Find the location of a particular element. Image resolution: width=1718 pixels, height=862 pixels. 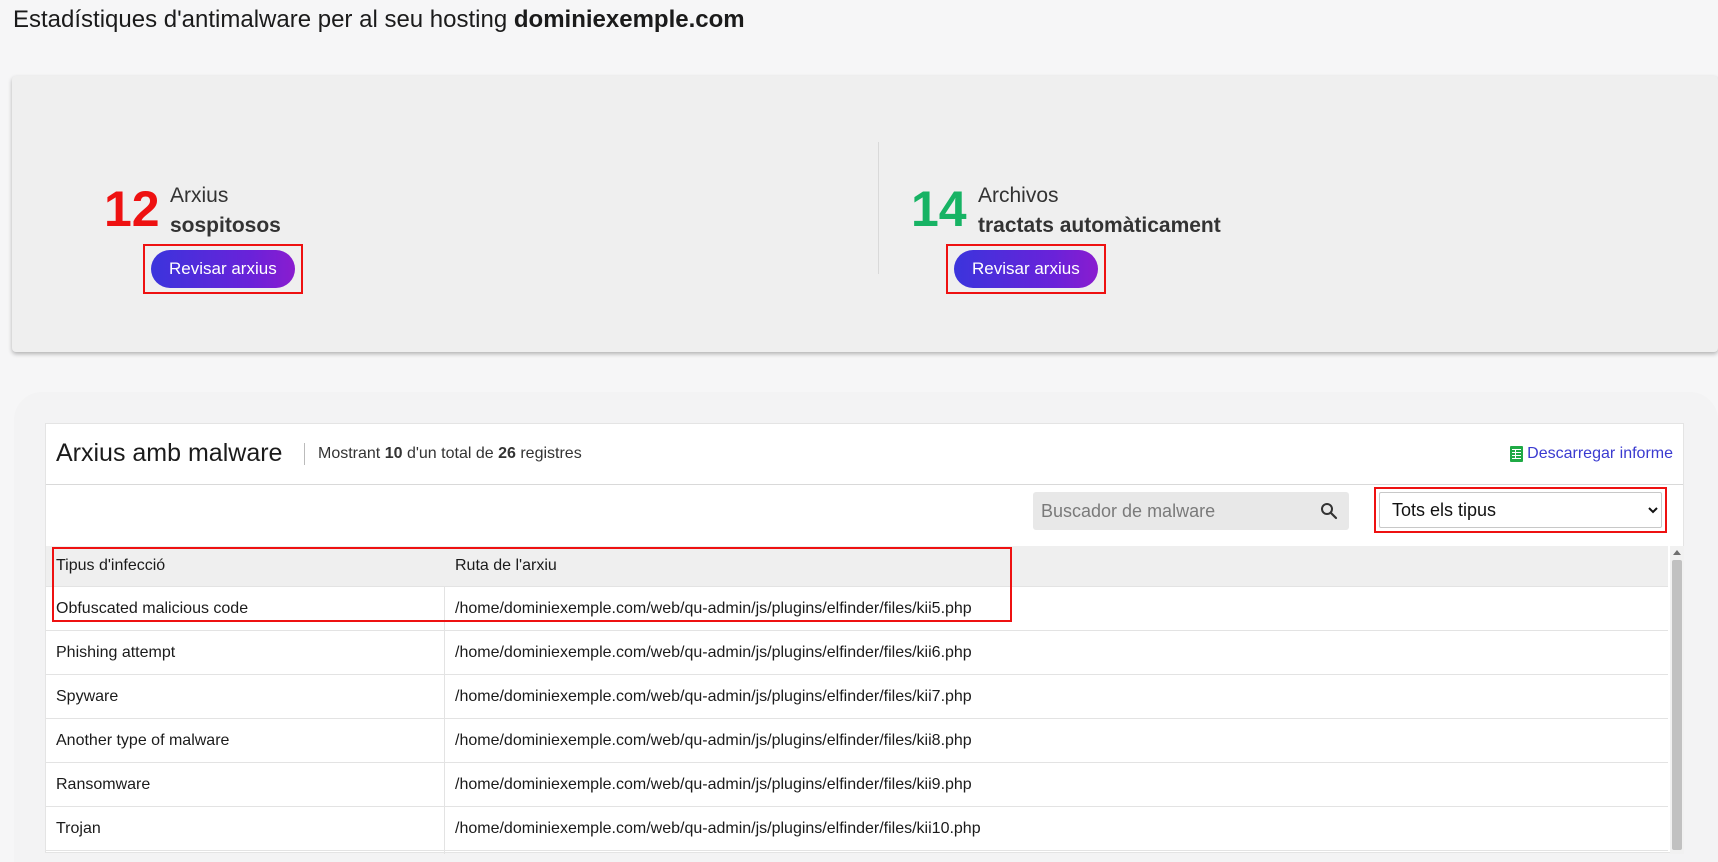

records-count-middle: d'un total de is located at coordinates (450, 453).